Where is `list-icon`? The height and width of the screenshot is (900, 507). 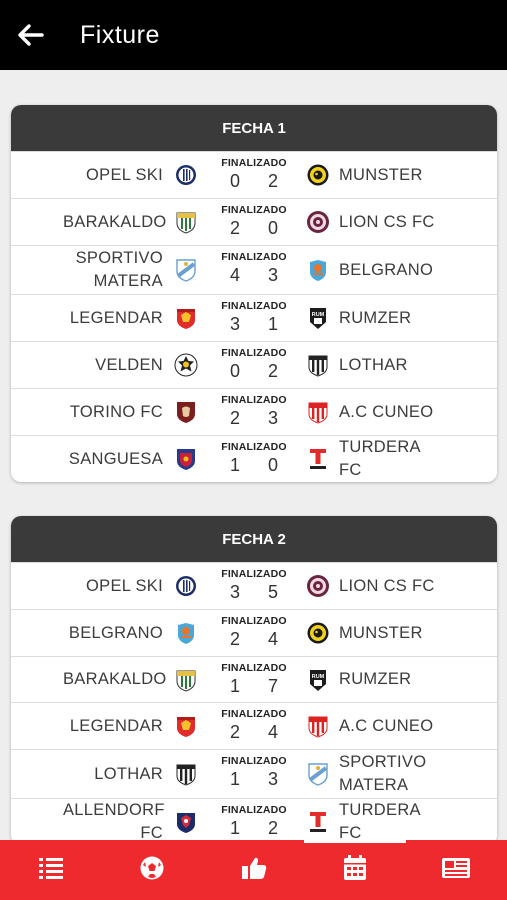 list-icon is located at coordinates (51, 870).